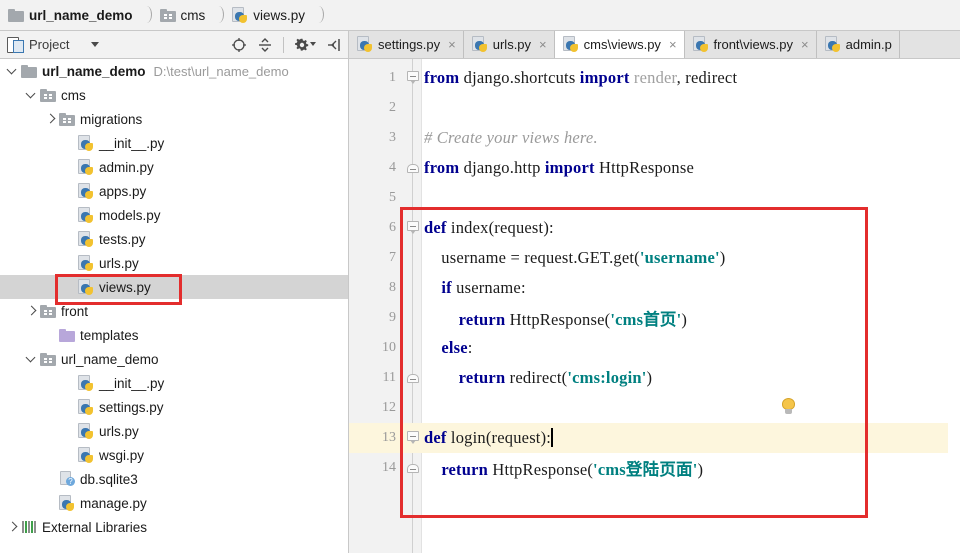  I want to click on editor-tab-settings-py: settings.py ×, so click(406, 44).